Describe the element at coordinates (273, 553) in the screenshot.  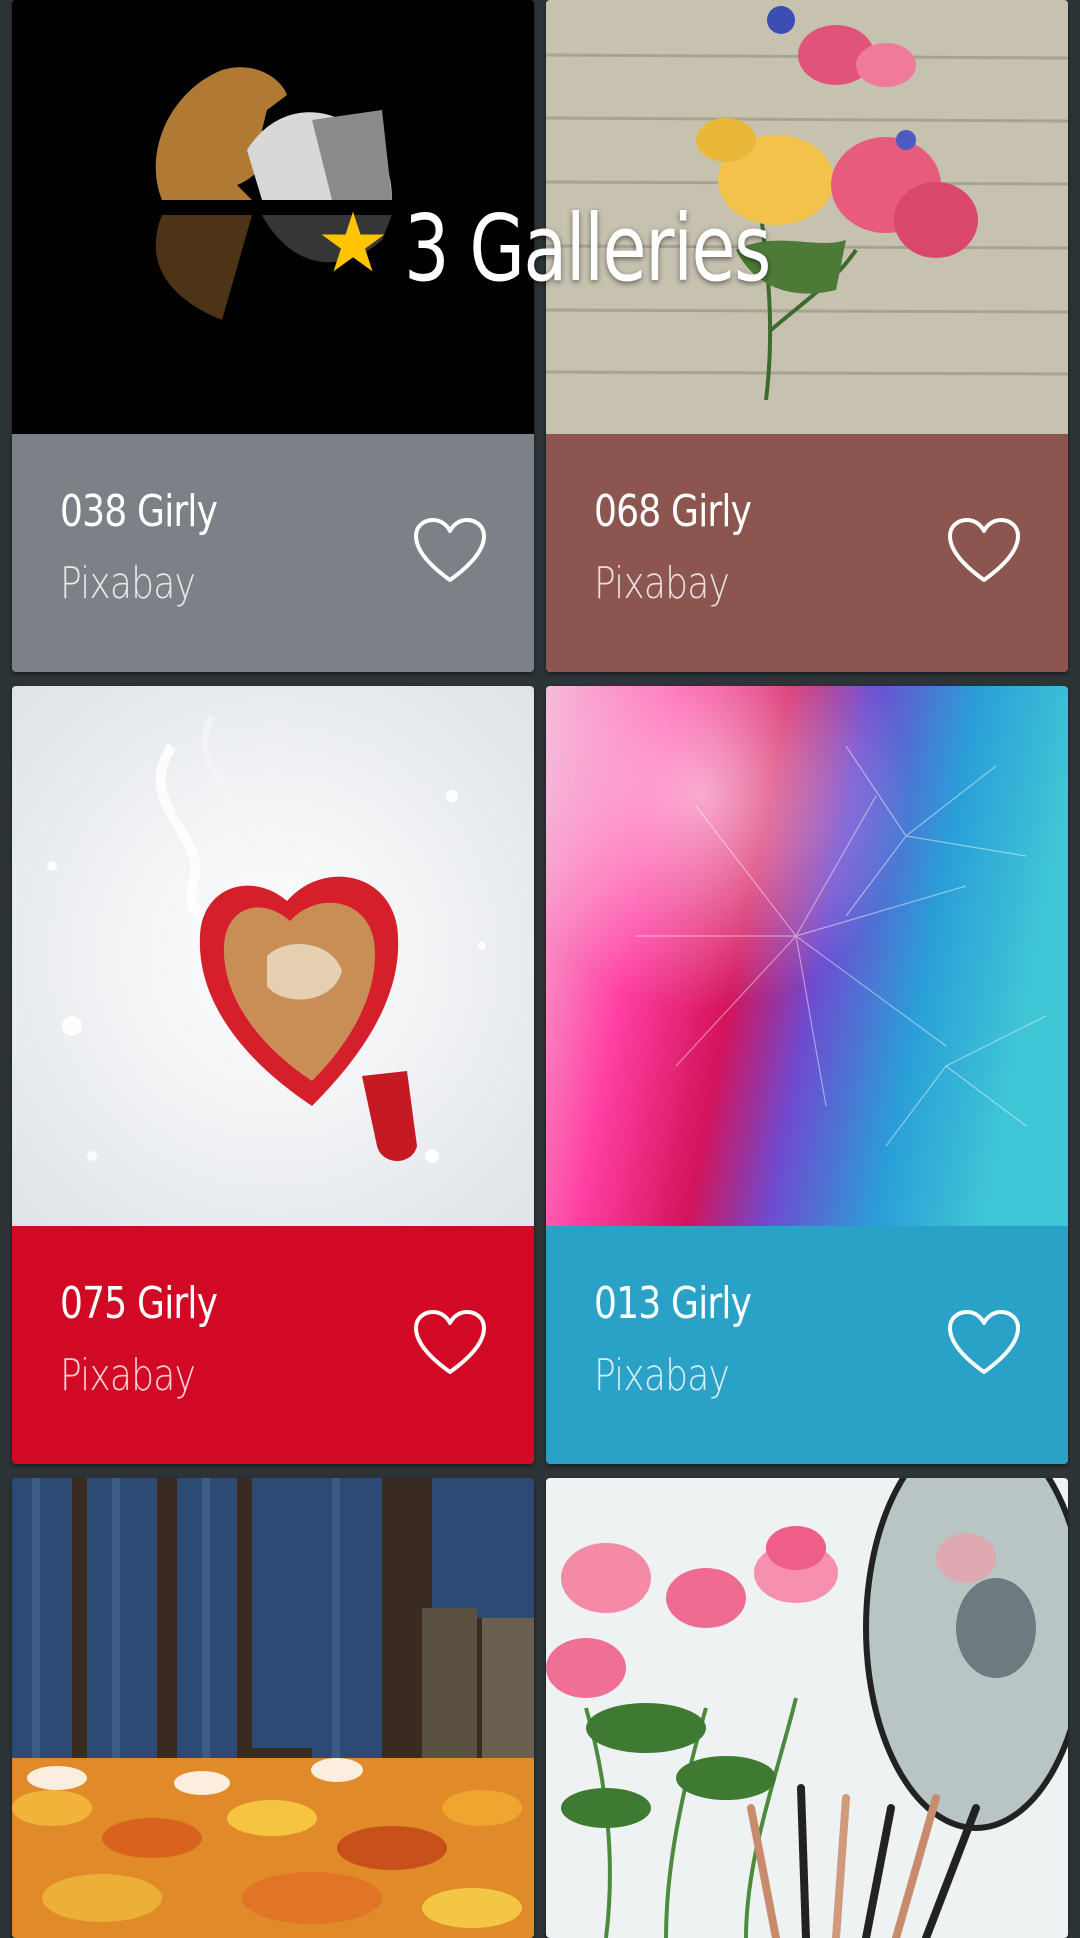
I see `card-info: 038 Girly Pixabay` at that location.